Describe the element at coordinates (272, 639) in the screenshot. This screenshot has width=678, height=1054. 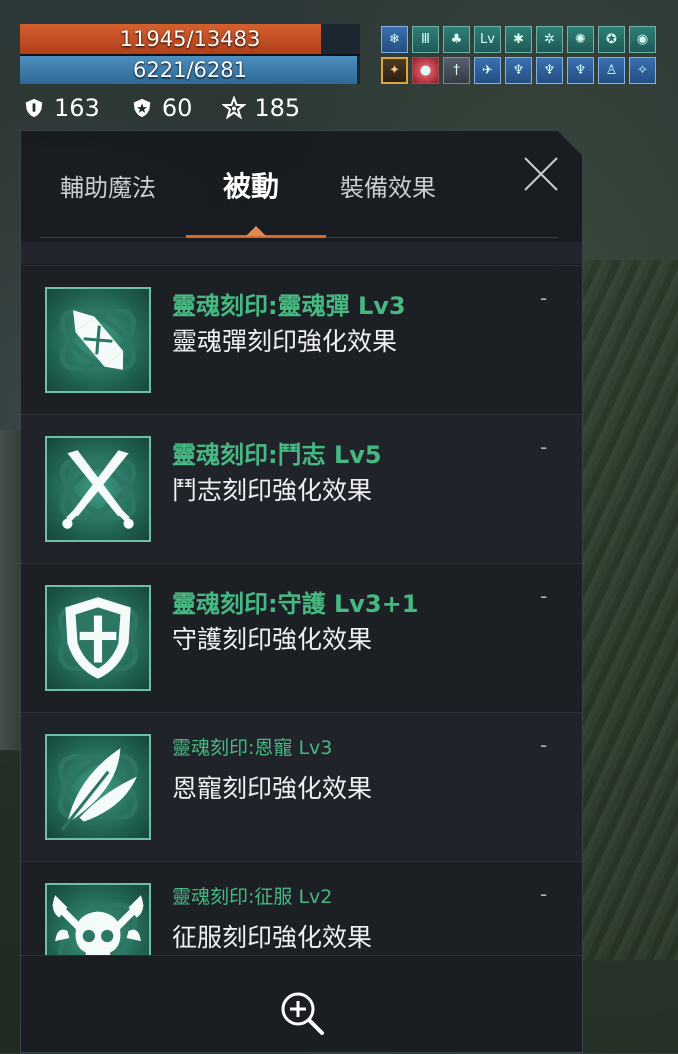
I see `item-description: 守護刻印強化效果` at that location.